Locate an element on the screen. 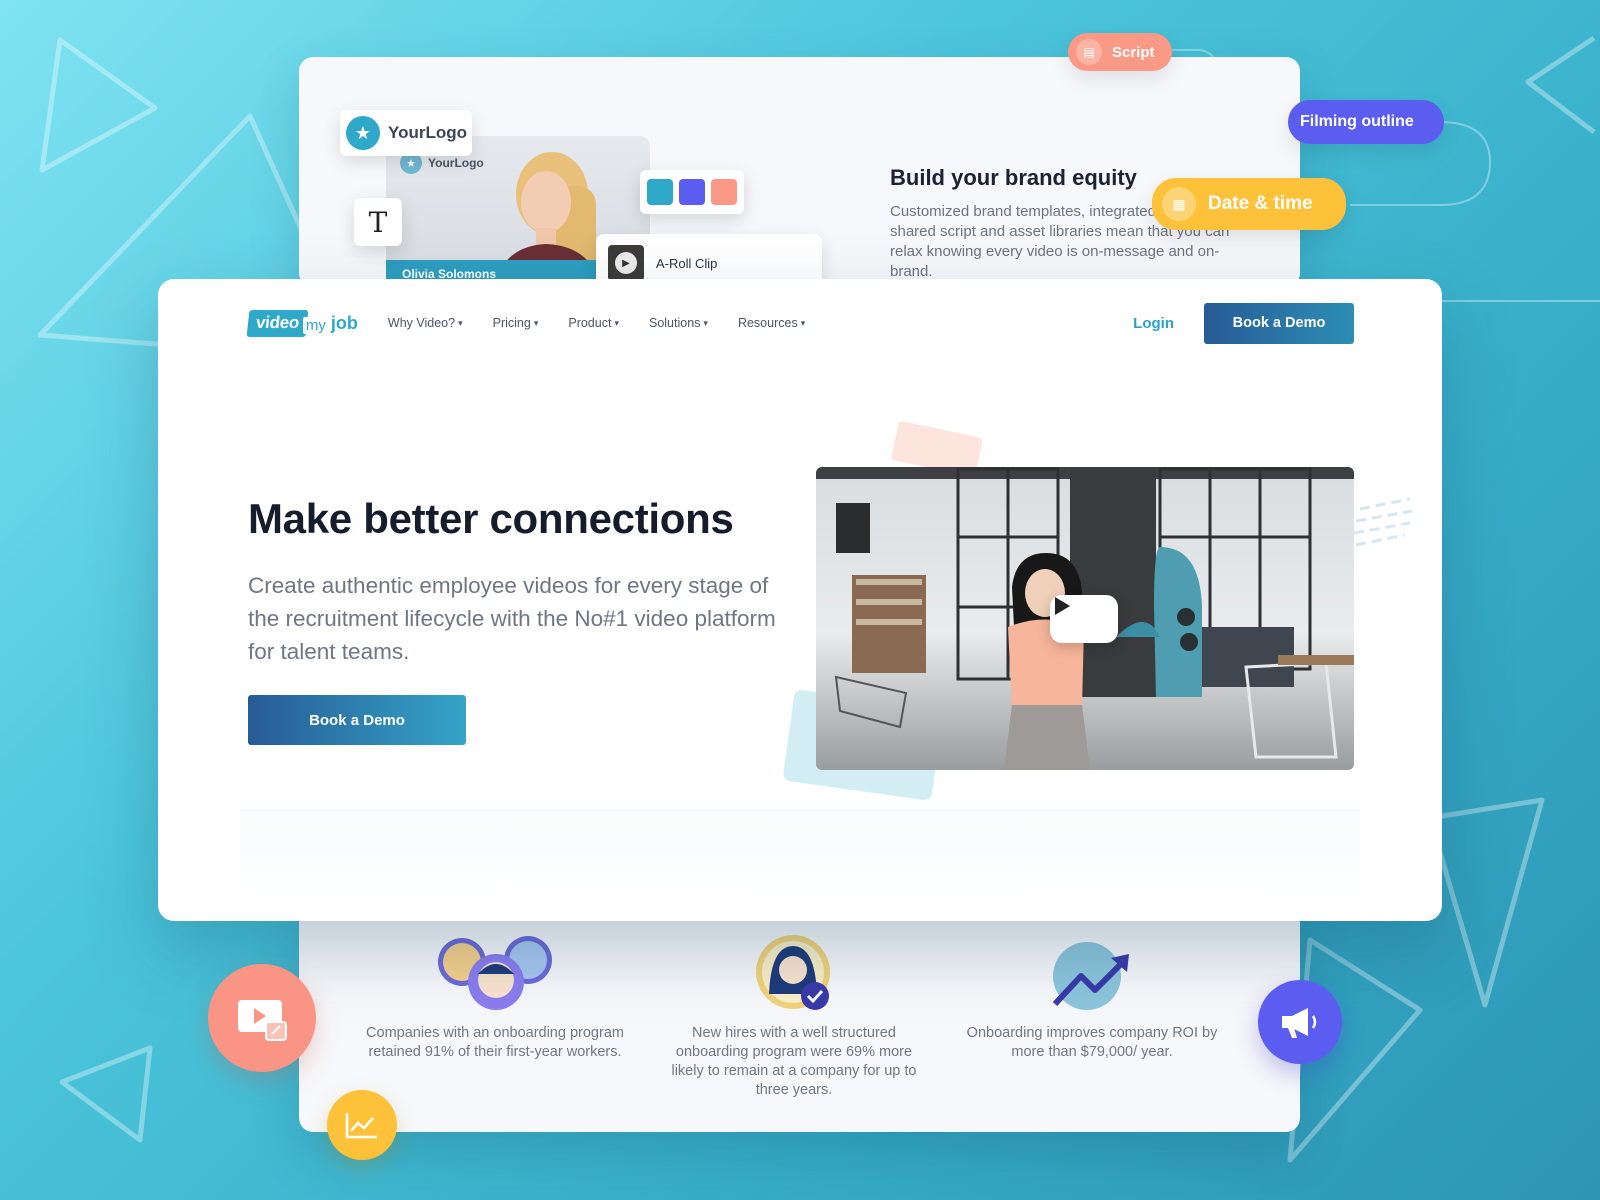 The image size is (1600, 1200). video-edit-icon is located at coordinates (262, 1020).